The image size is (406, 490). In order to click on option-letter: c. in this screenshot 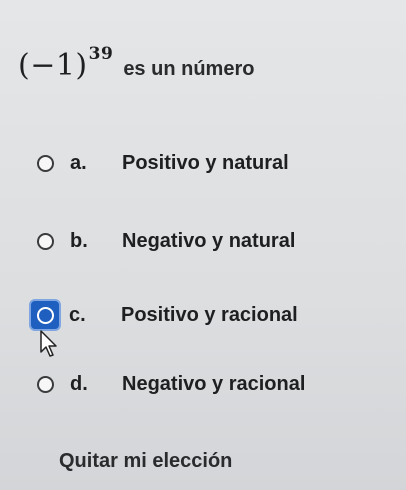, I will do `click(77, 314)`.